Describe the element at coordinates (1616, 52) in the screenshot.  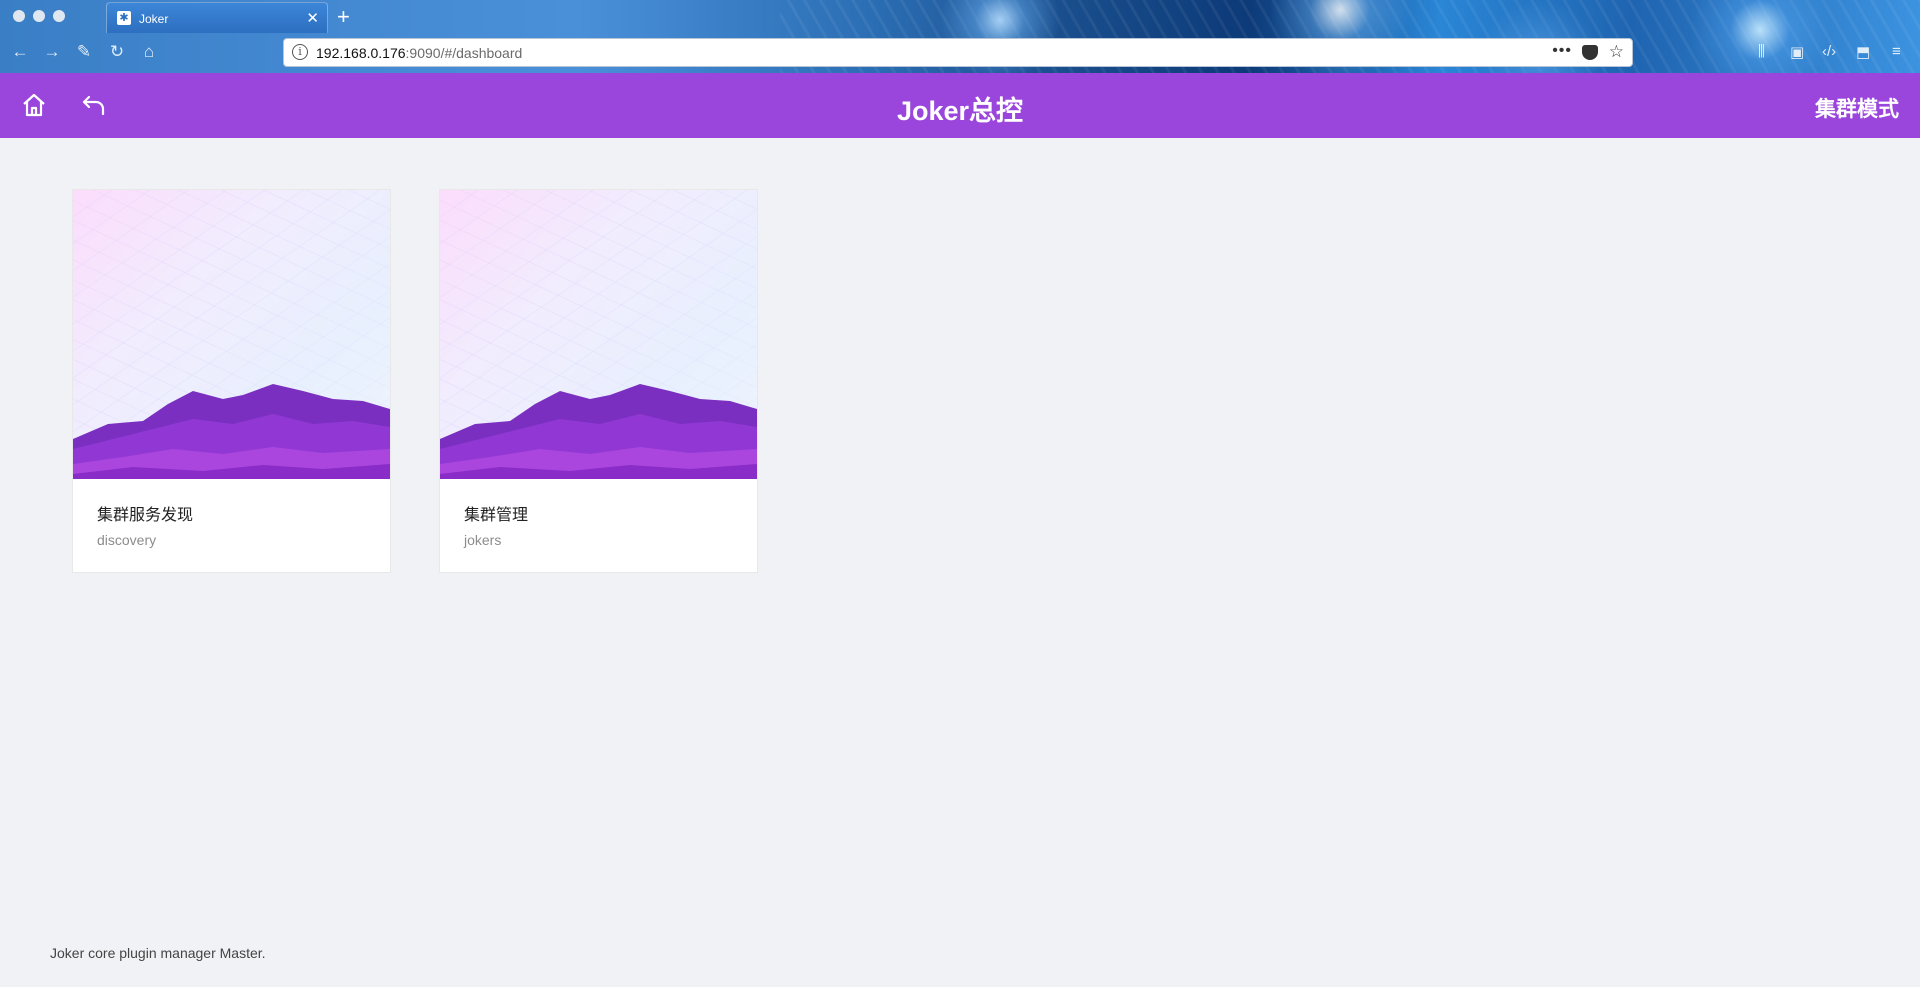
I see `bookmark-star-icon: ☆` at that location.